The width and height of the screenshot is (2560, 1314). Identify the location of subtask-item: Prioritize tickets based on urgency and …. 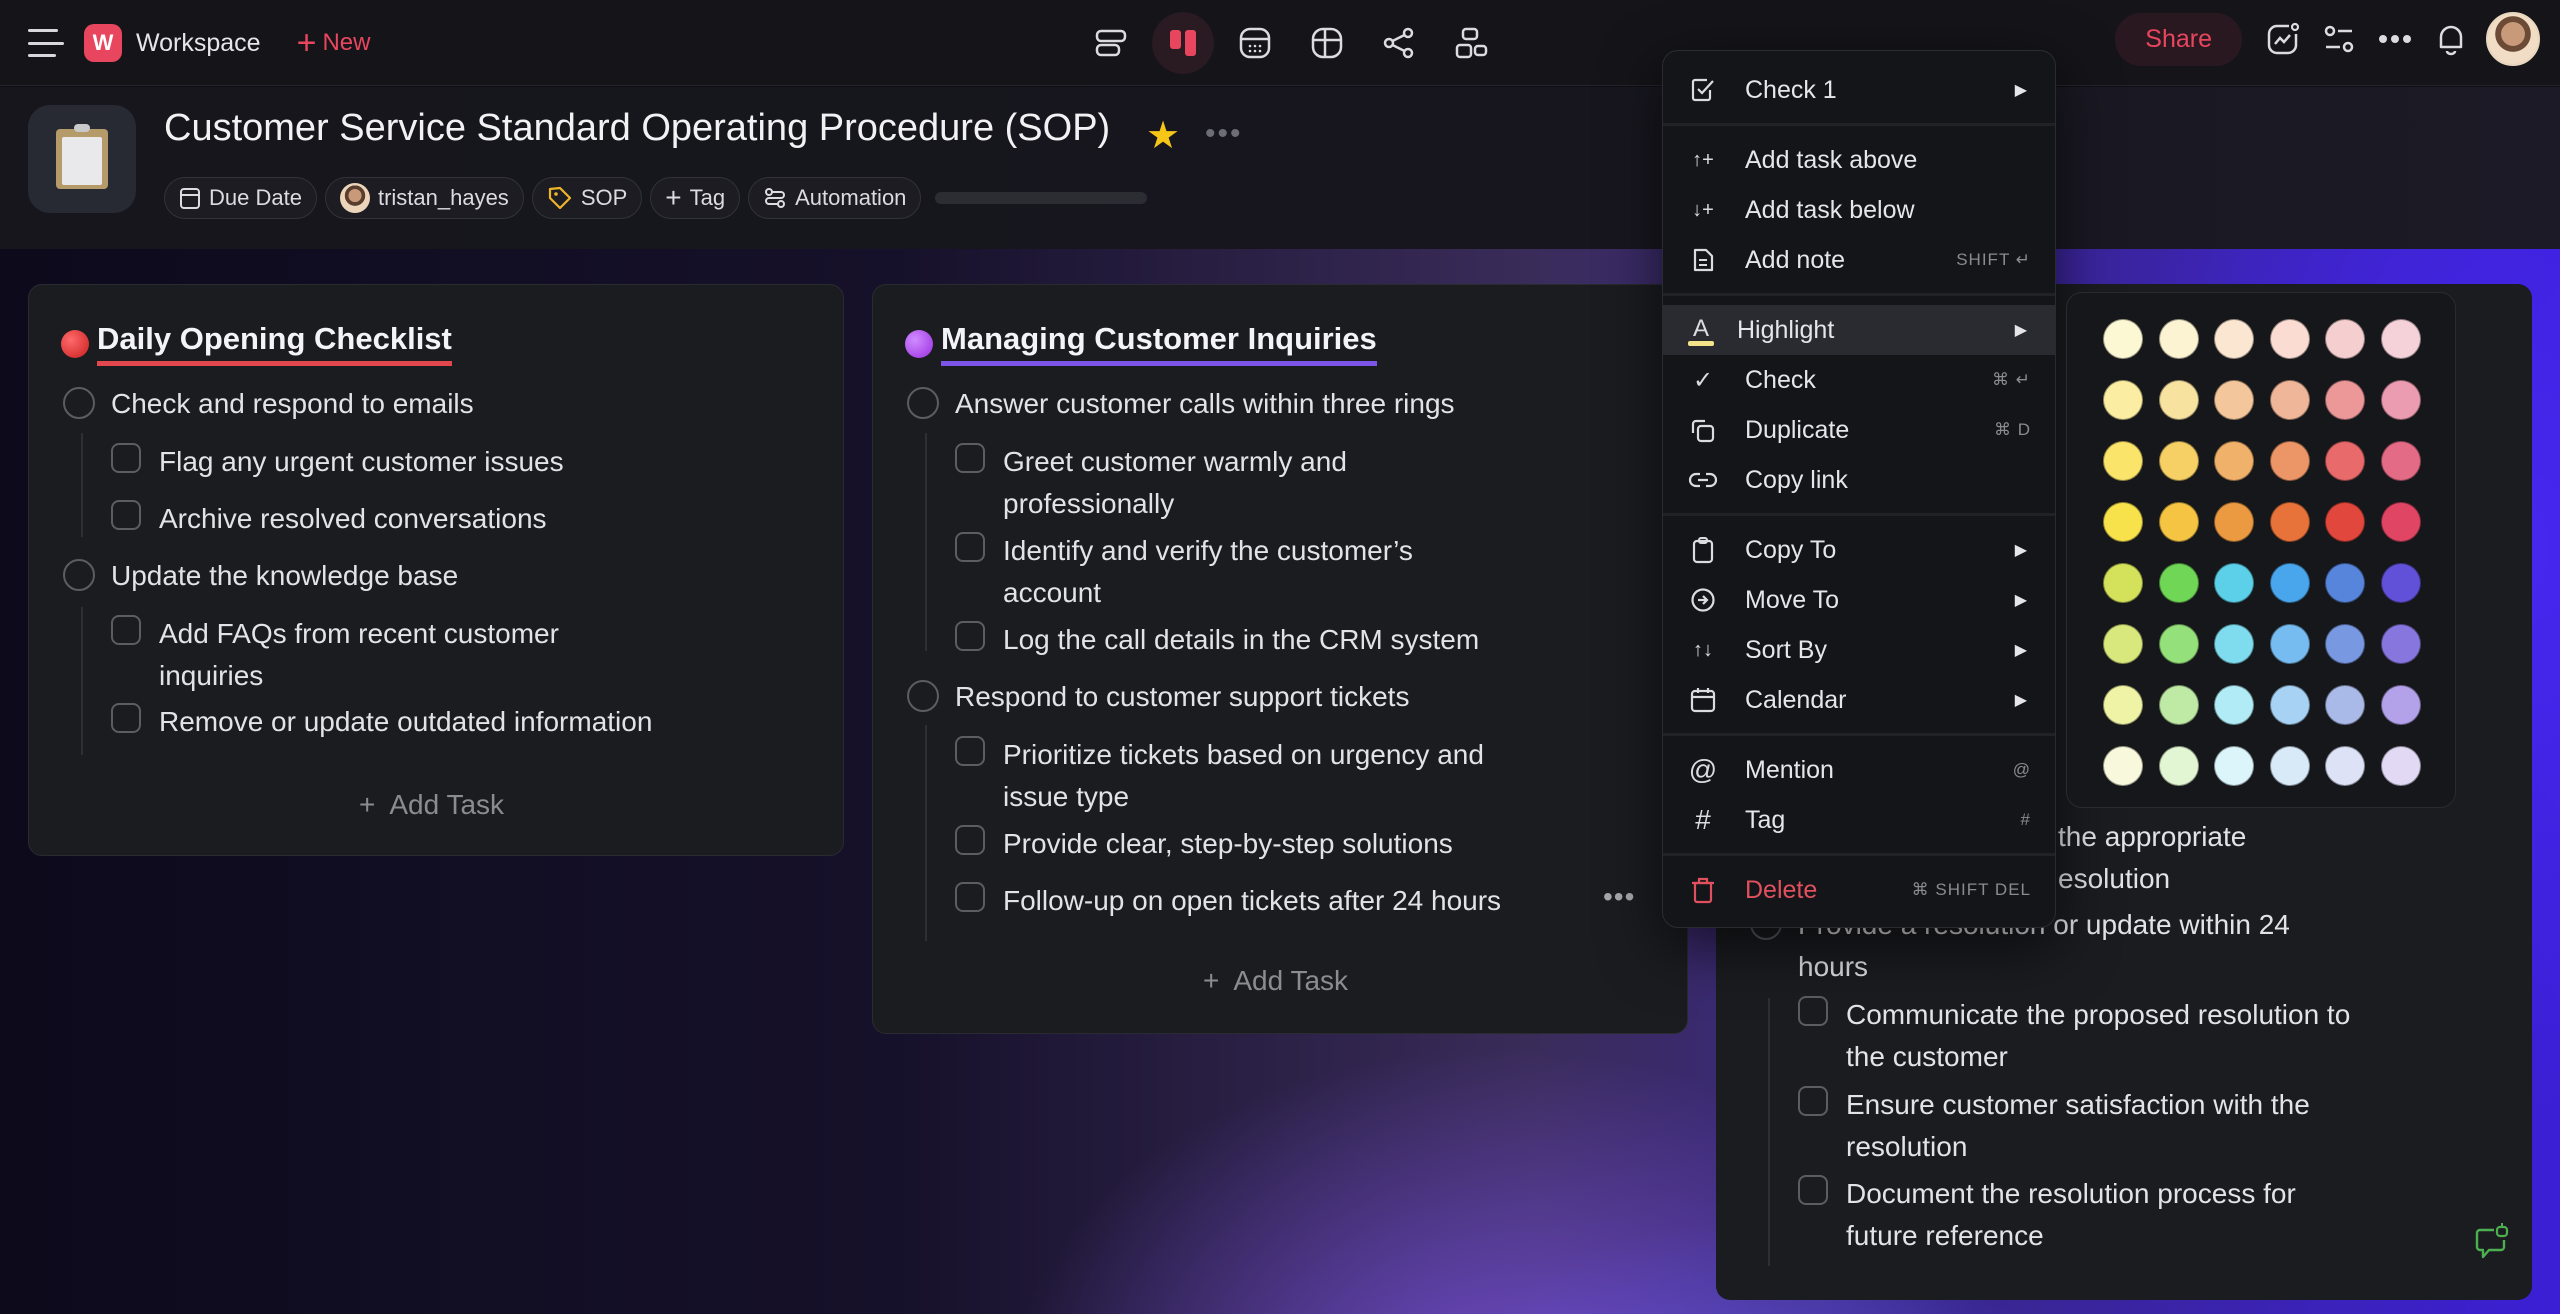
(1235, 776).